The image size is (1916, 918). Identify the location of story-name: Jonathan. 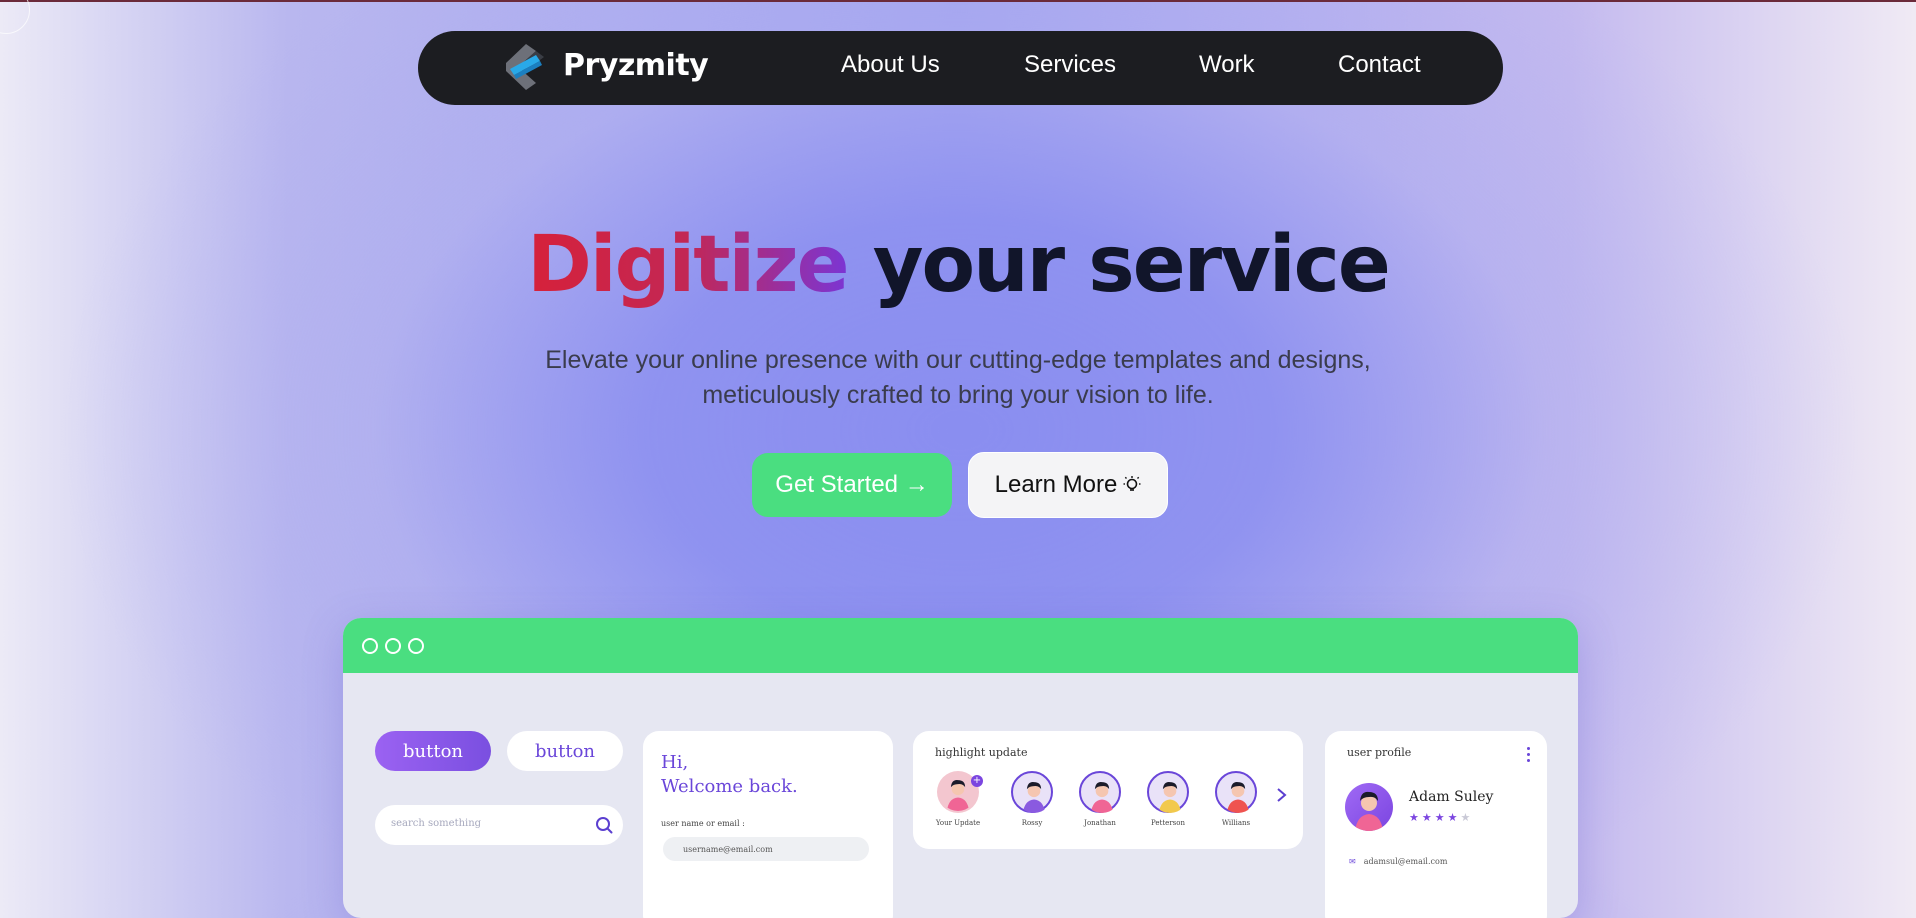
(1100, 823).